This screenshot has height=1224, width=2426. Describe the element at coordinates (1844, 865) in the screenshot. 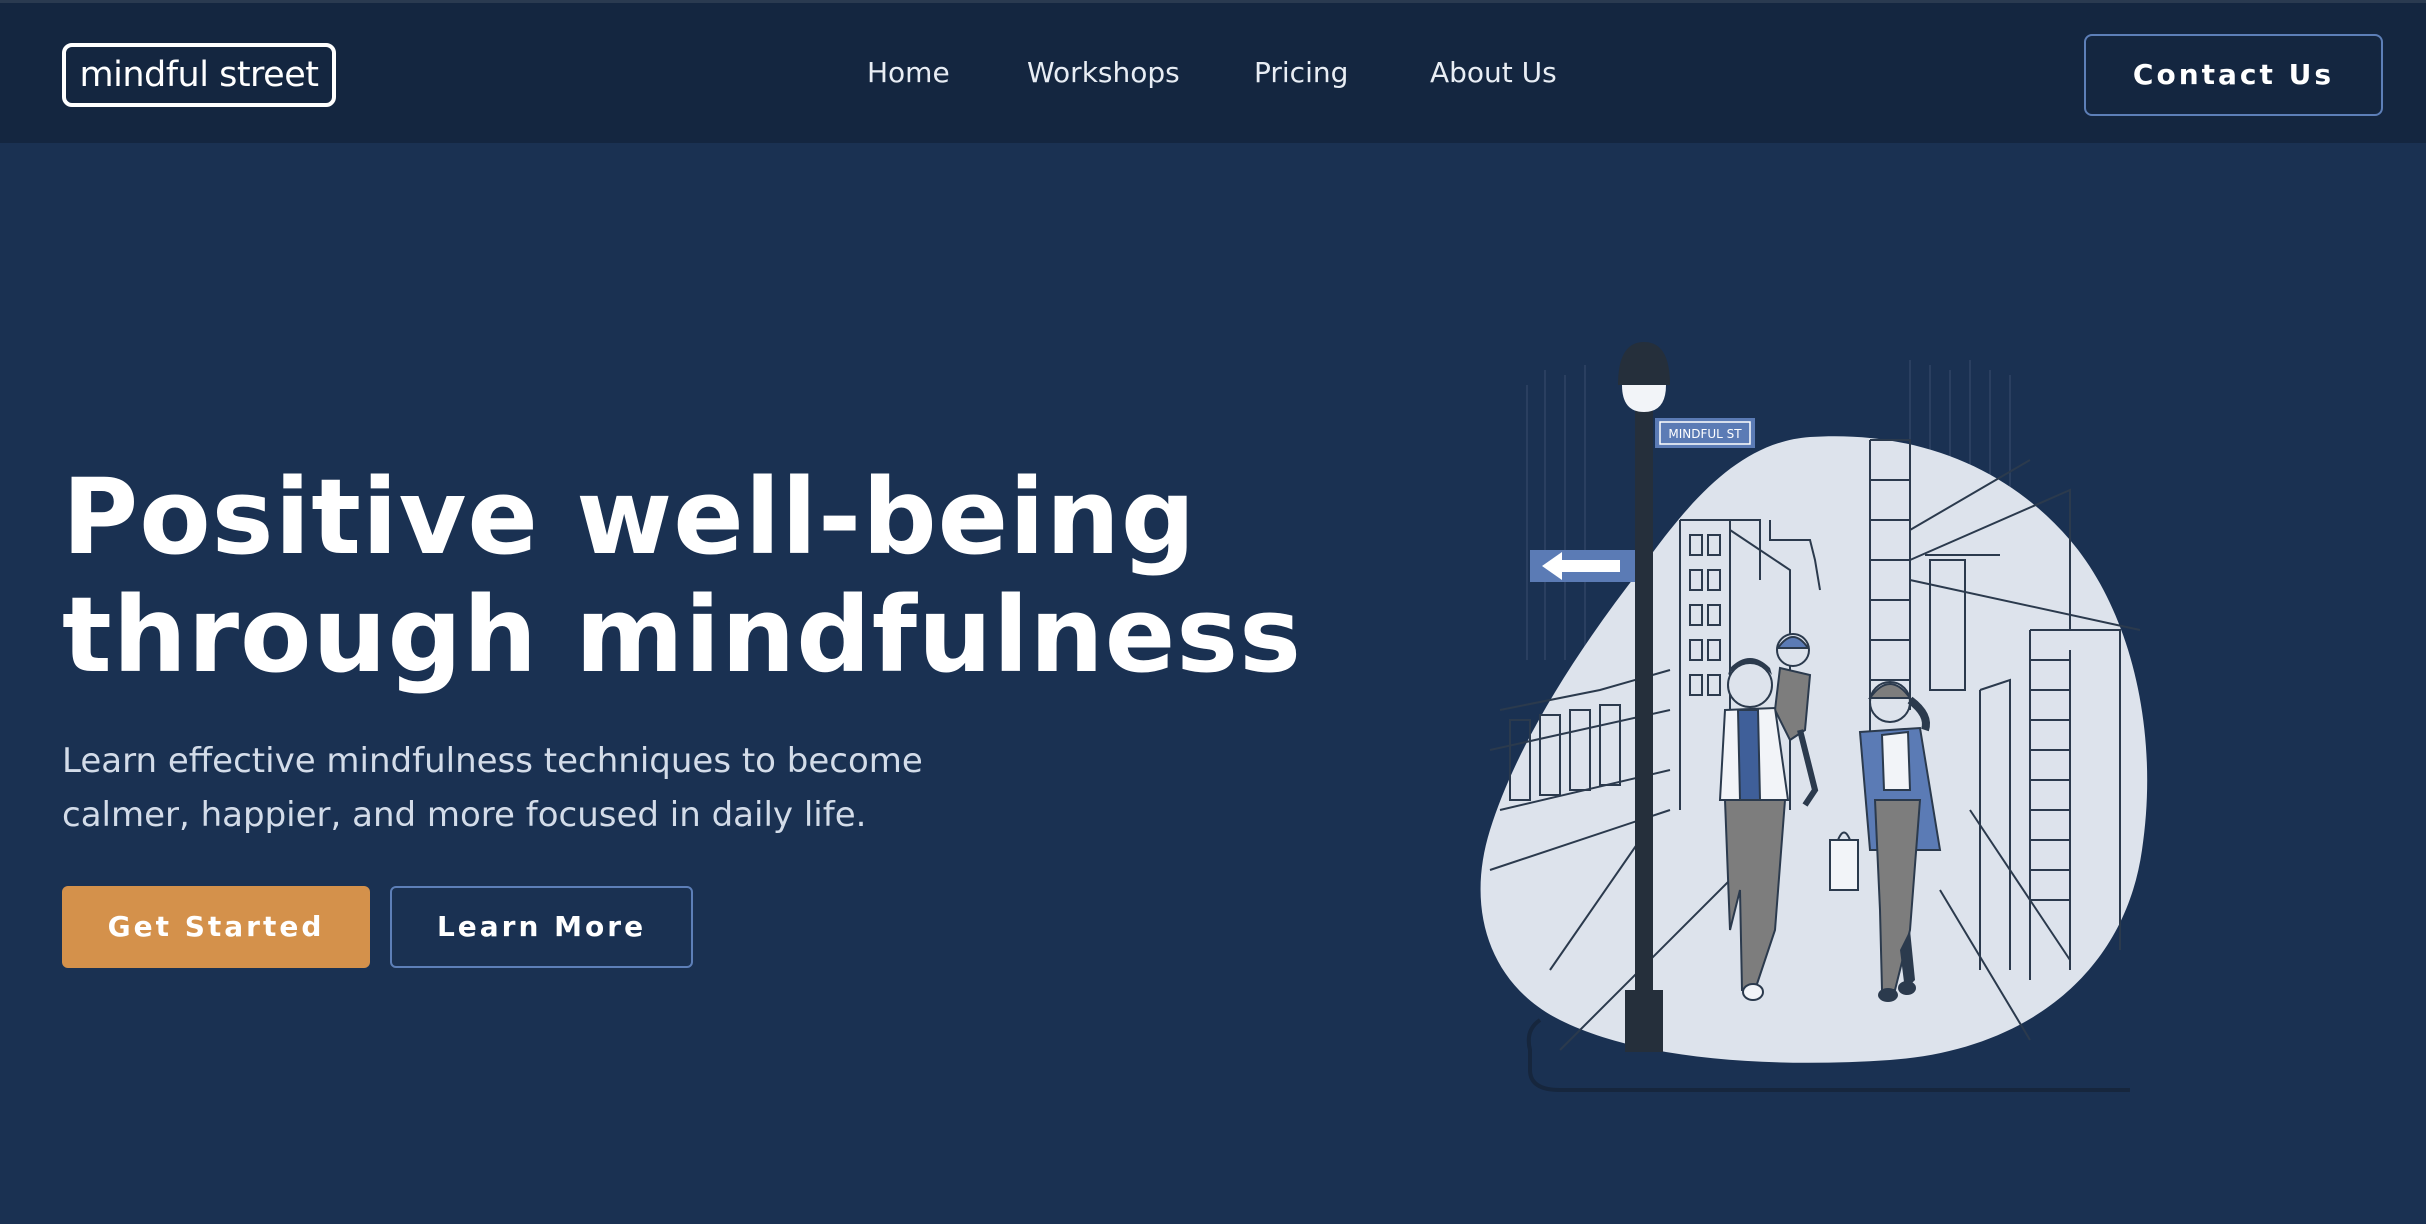

I see `shopping-bag` at that location.